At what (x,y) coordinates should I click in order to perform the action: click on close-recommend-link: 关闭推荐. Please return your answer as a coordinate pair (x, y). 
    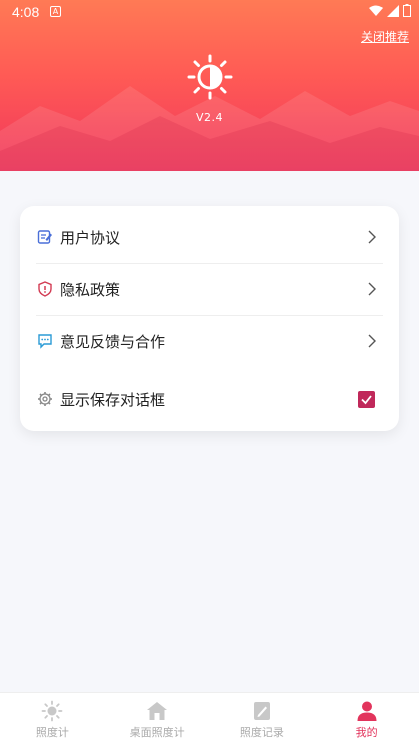
    Looking at the image, I should click on (385, 36).